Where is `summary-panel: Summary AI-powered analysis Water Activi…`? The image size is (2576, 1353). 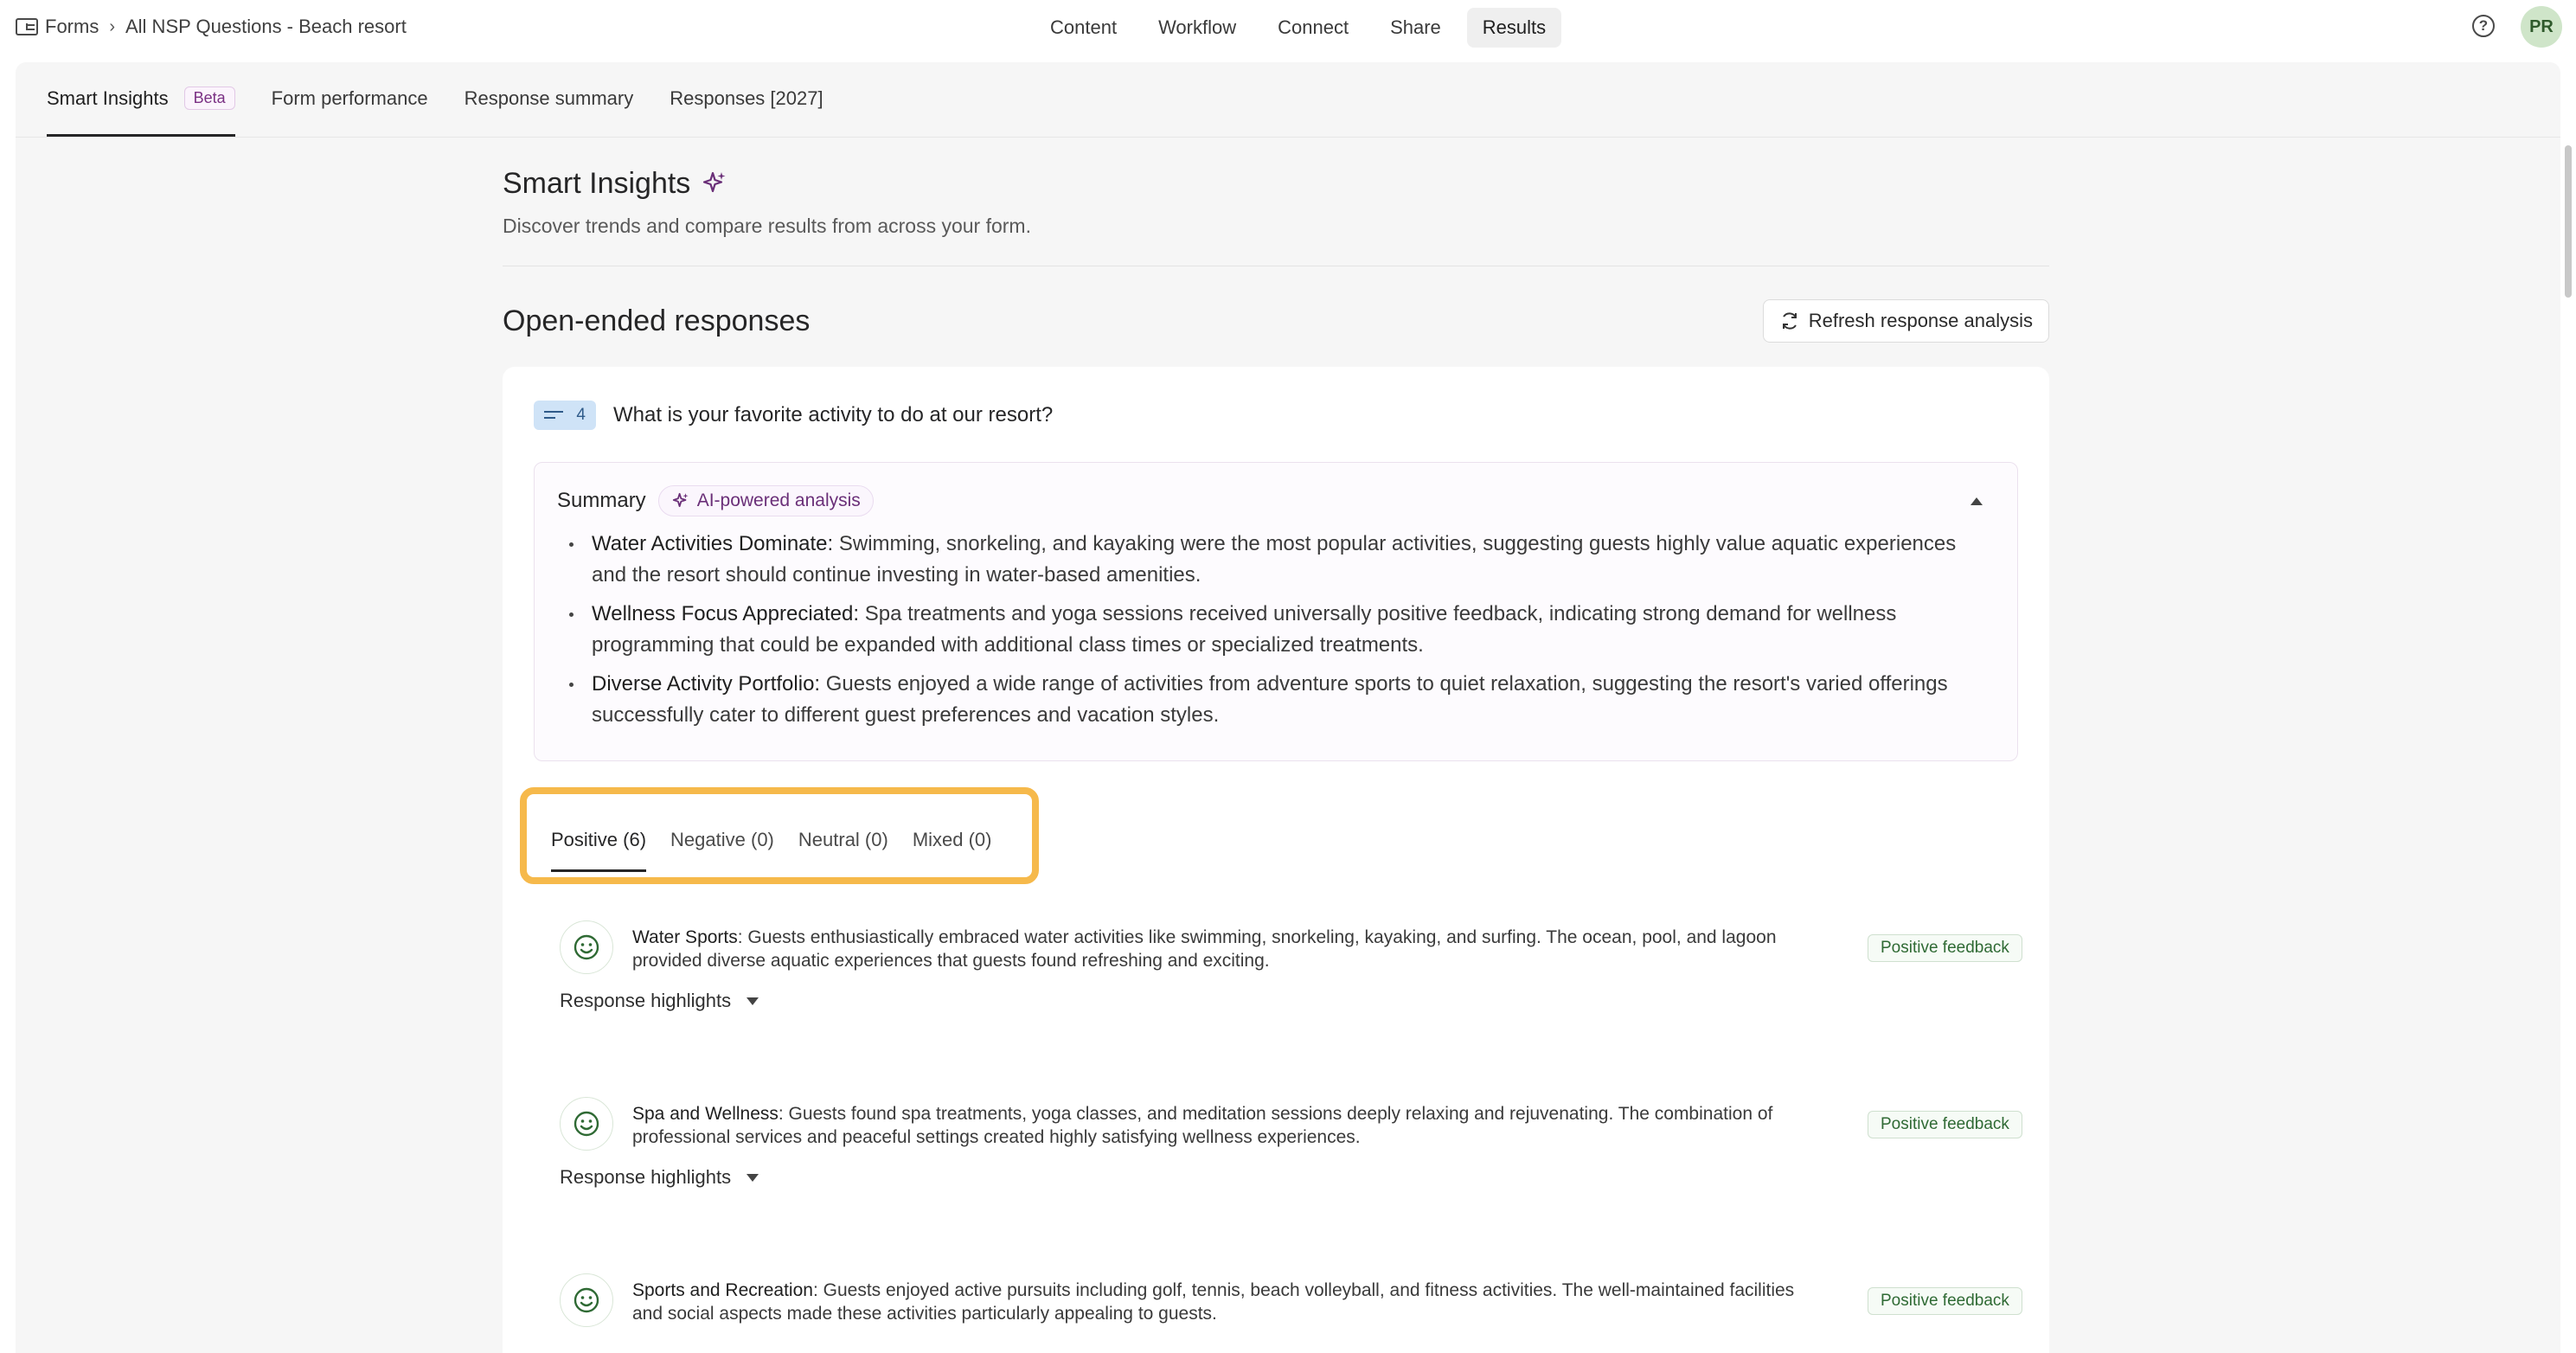 summary-panel: Summary AI-powered analysis Water Activi… is located at coordinates (1276, 611).